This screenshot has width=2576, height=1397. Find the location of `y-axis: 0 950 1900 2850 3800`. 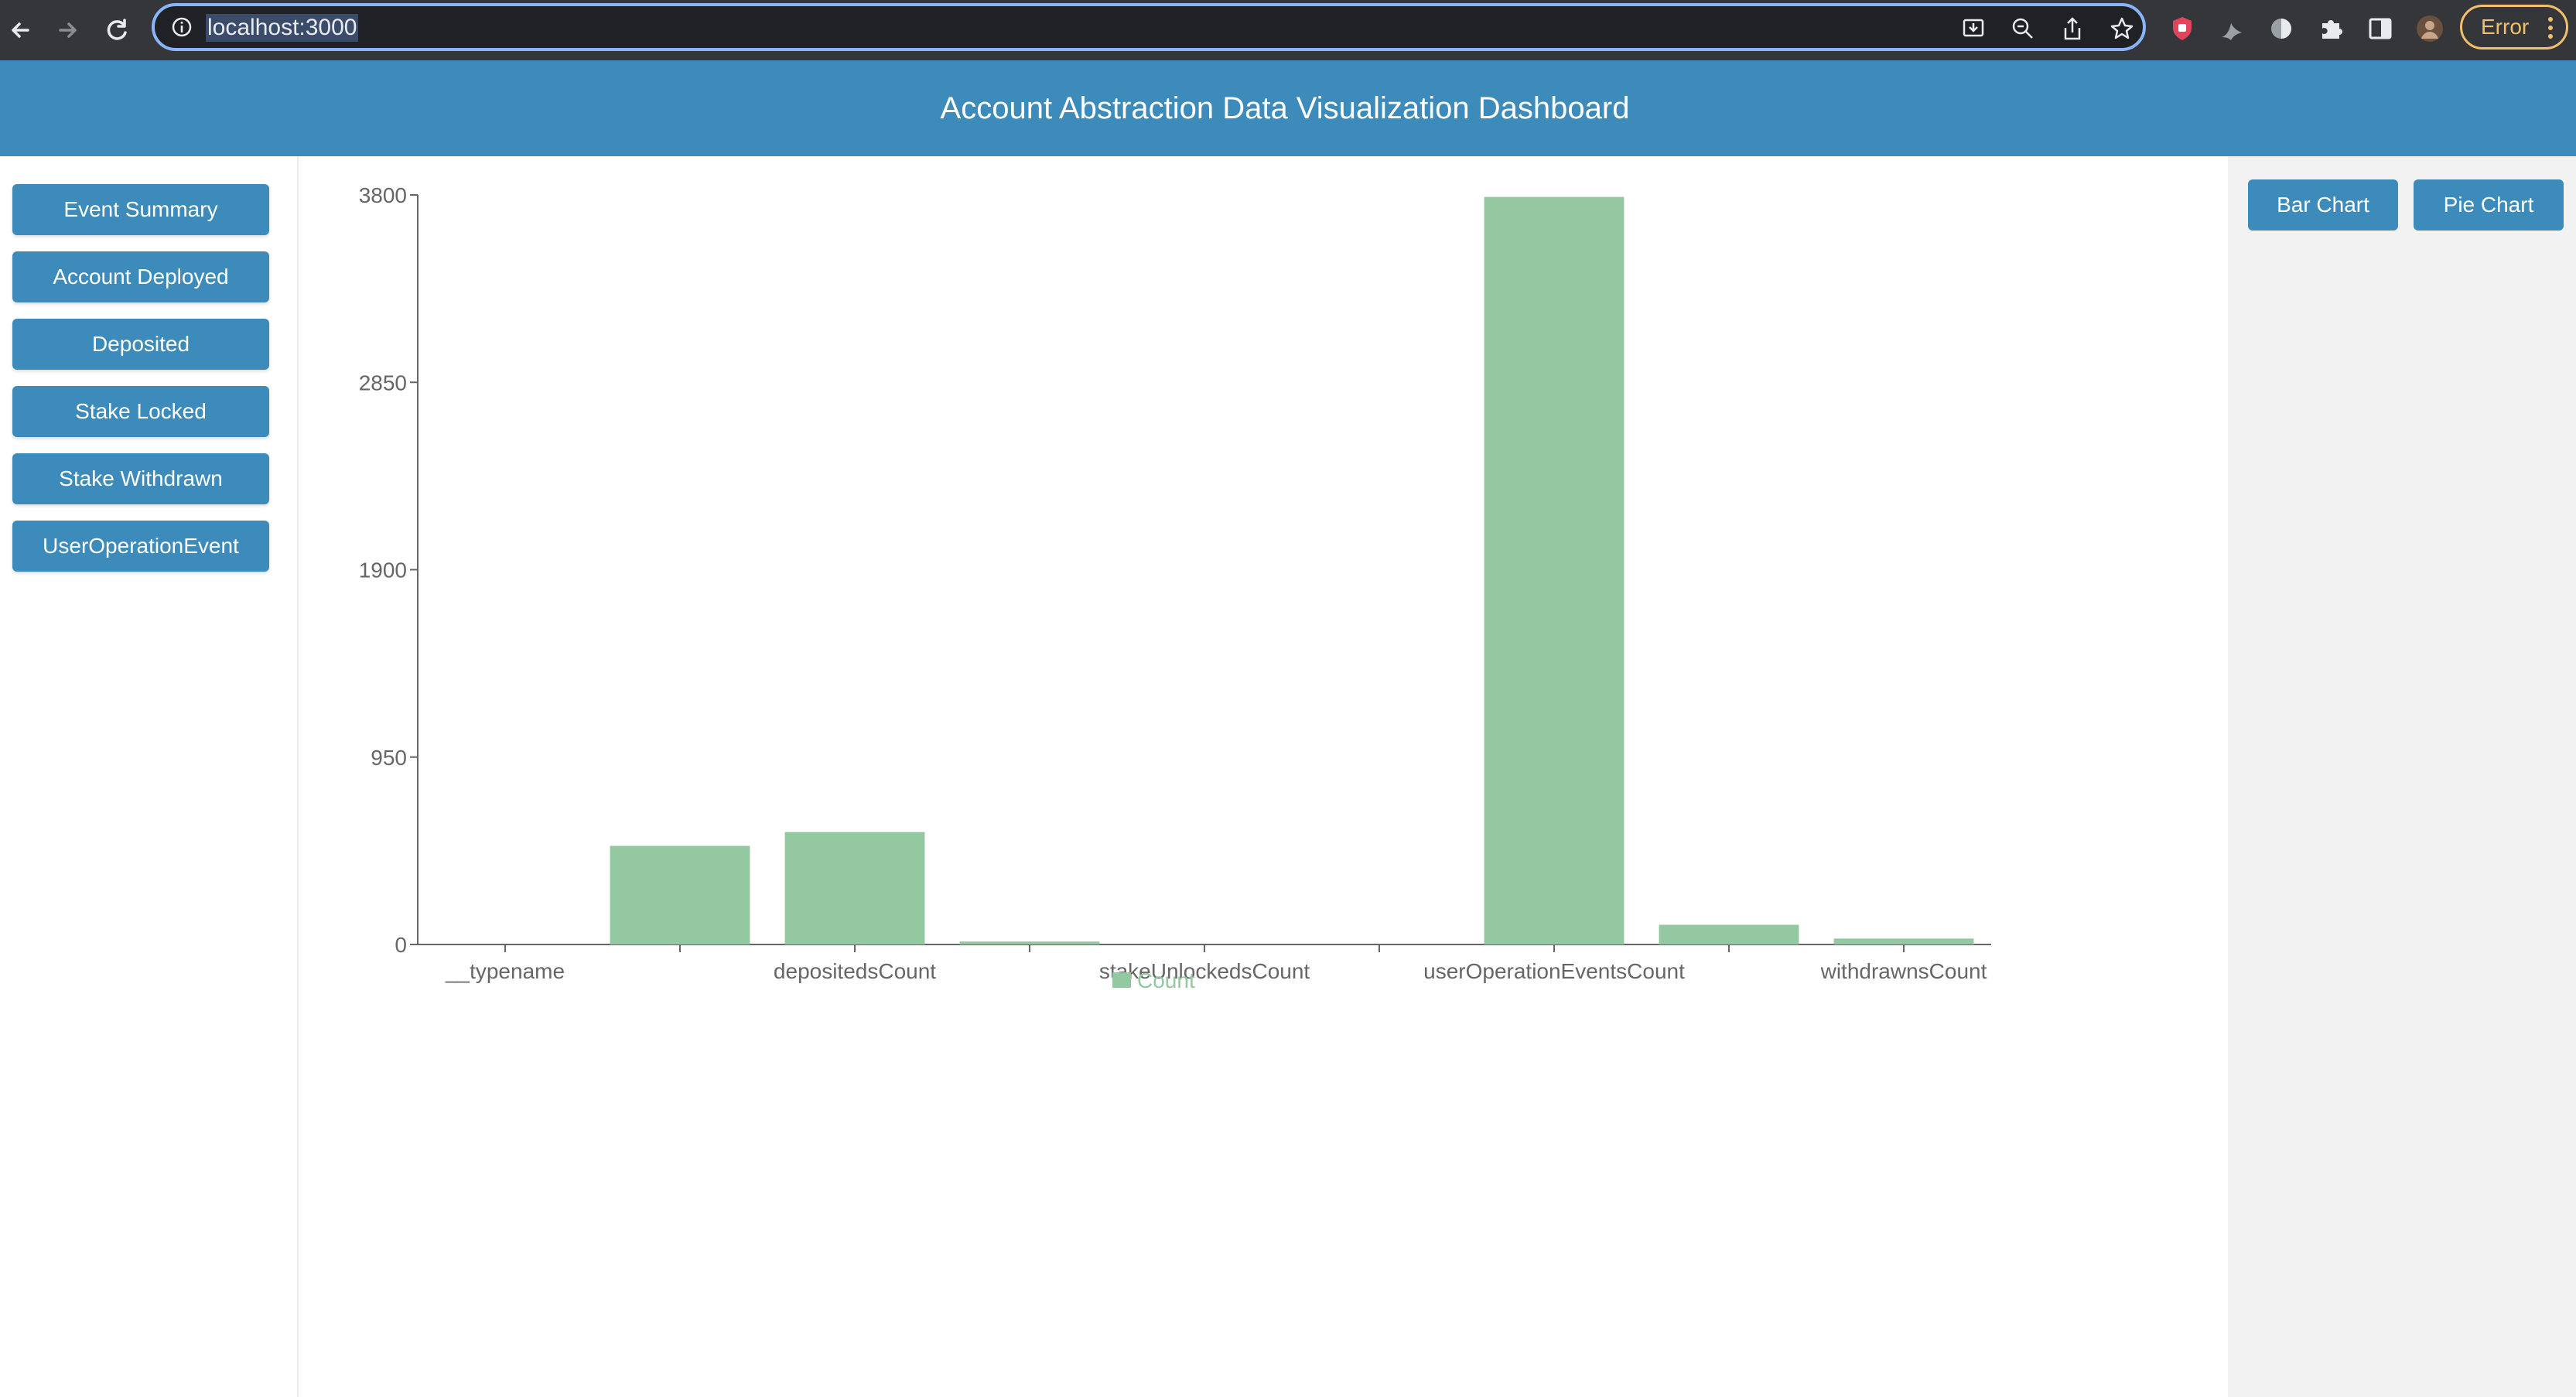

y-axis: 0 950 1900 2850 3800 is located at coordinates (389, 570).